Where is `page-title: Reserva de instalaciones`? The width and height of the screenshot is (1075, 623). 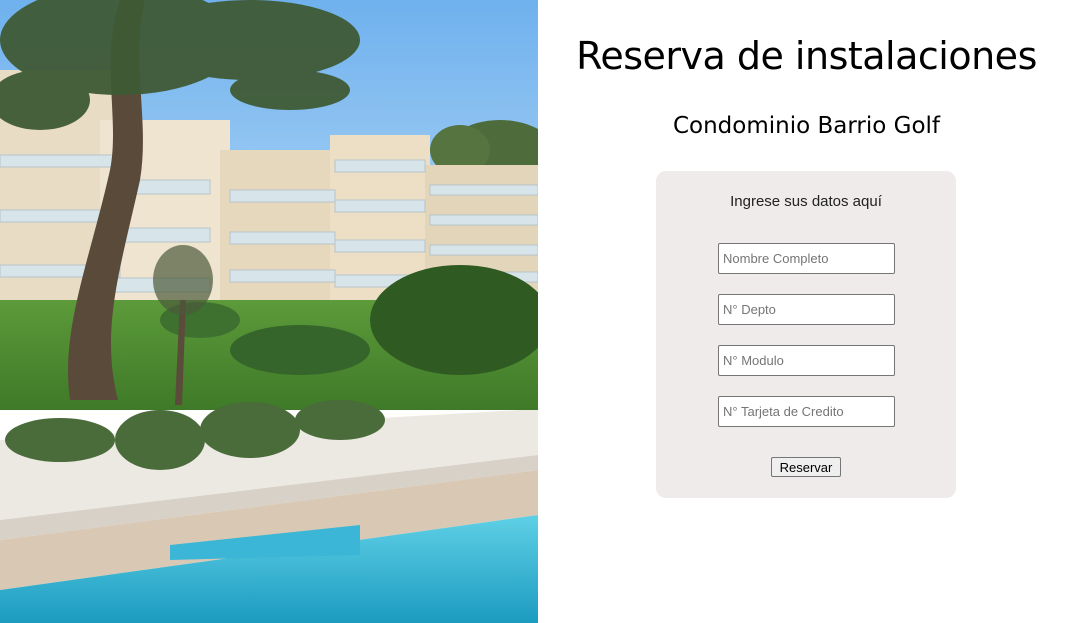 page-title: Reserva de instalaciones is located at coordinates (806, 56).